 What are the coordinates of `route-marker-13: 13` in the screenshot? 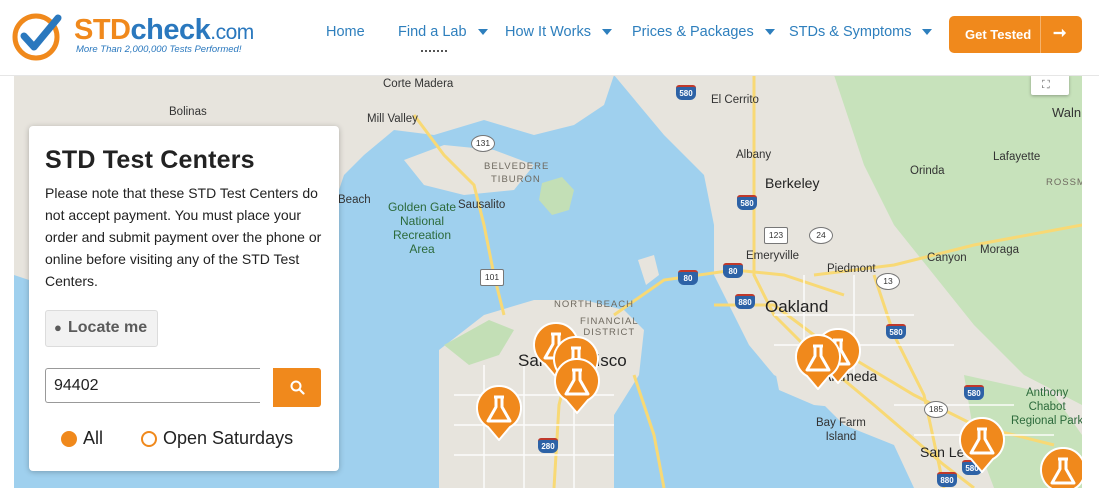 It's located at (888, 281).